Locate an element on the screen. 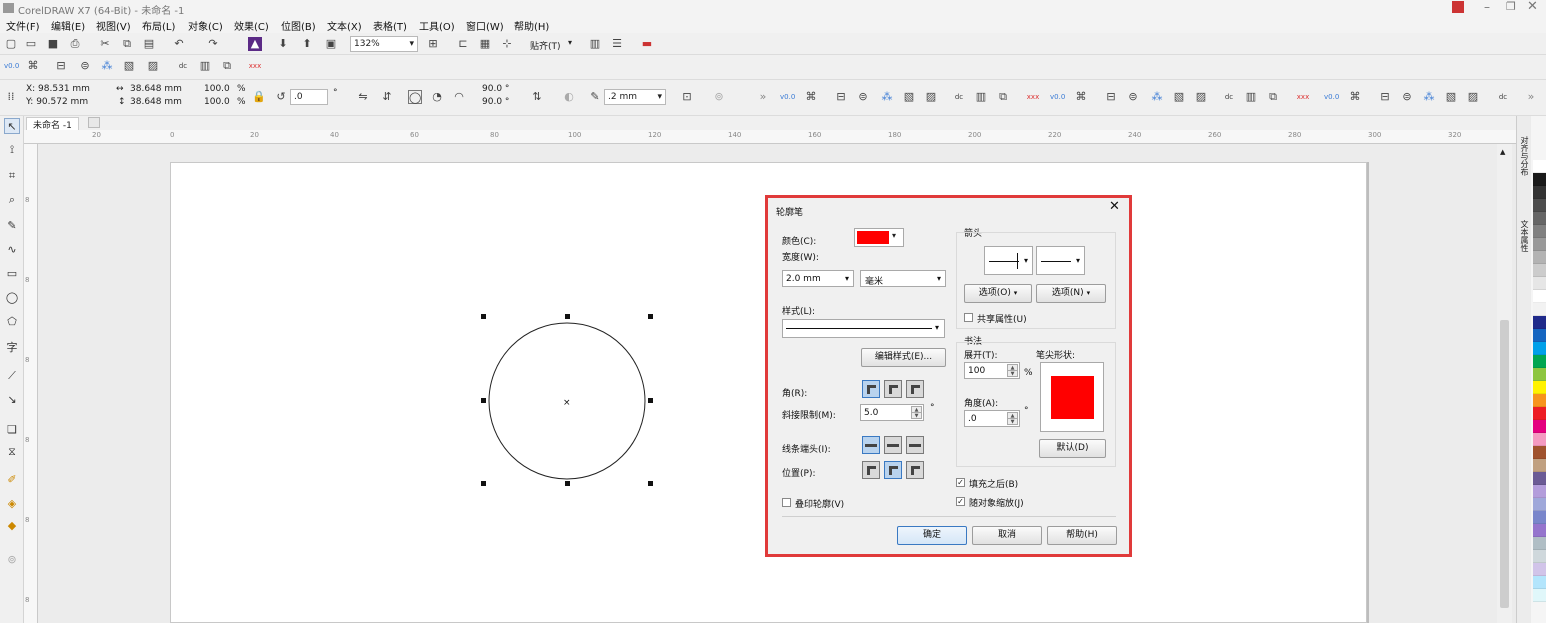  line-style-select: ▾ is located at coordinates (863, 328).